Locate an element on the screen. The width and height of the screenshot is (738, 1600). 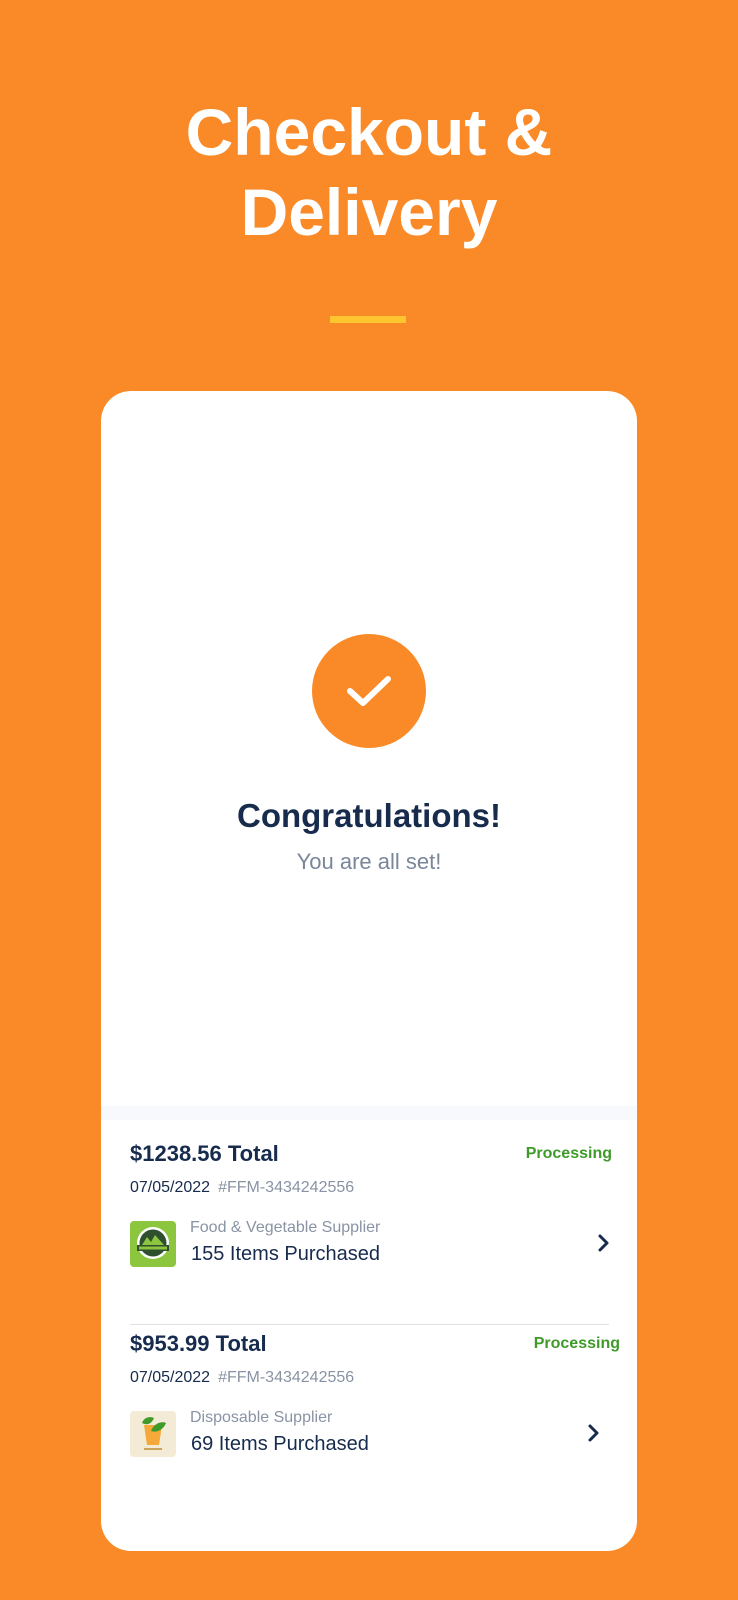
page-headline: Checkout & Delivery is located at coordinates (369, 172).